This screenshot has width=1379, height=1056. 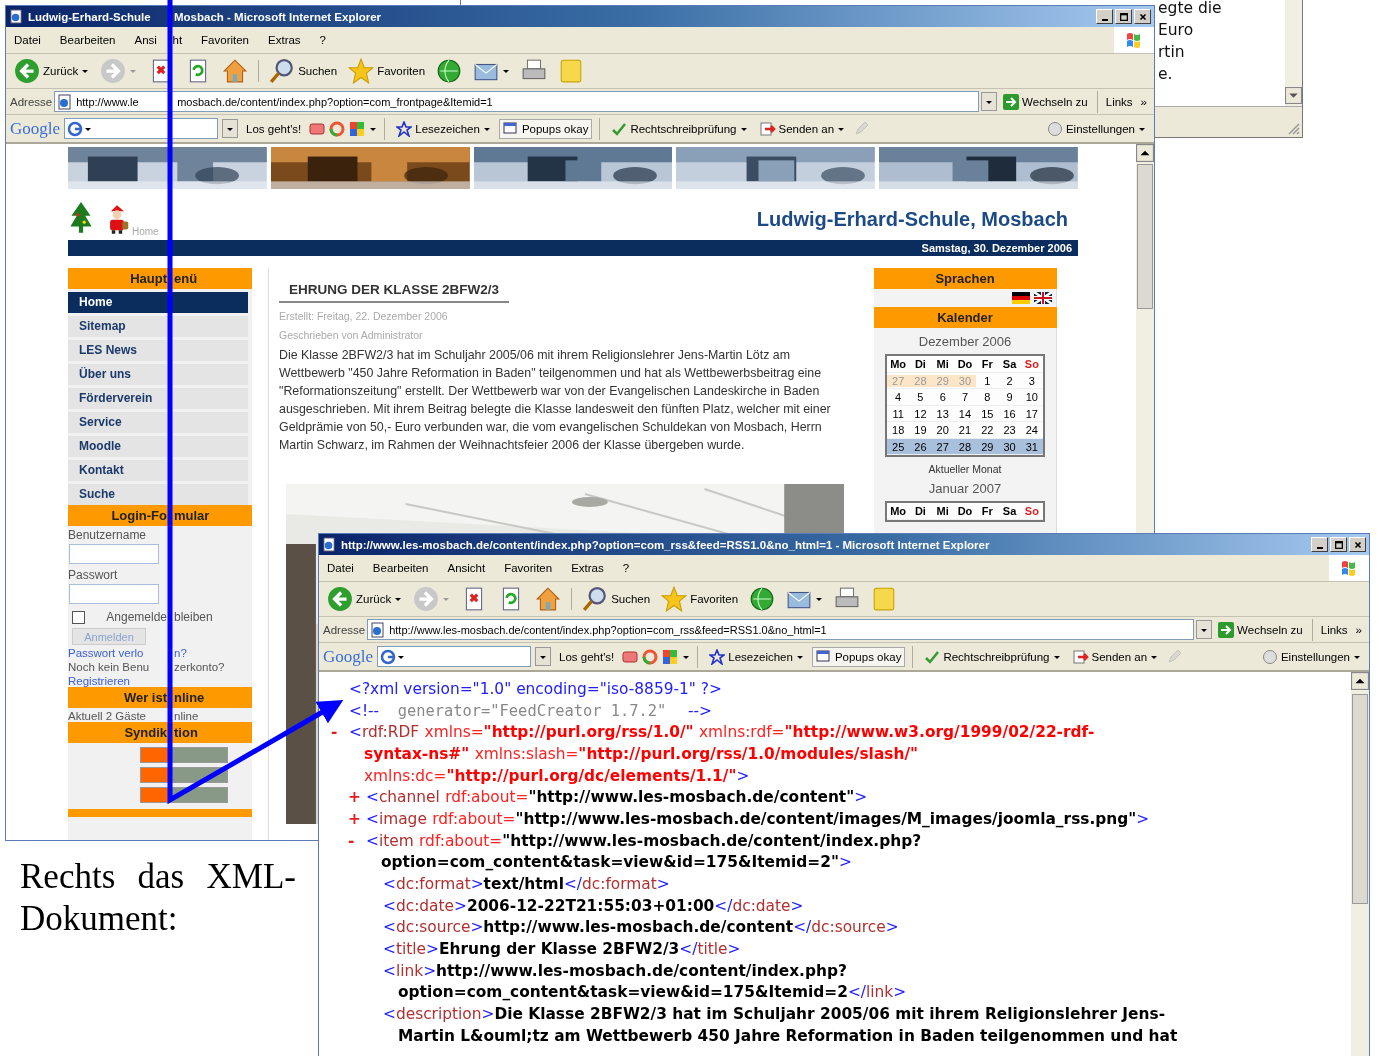 What do you see at coordinates (965, 430) in the screenshot?
I see `day-cell: 21` at bounding box center [965, 430].